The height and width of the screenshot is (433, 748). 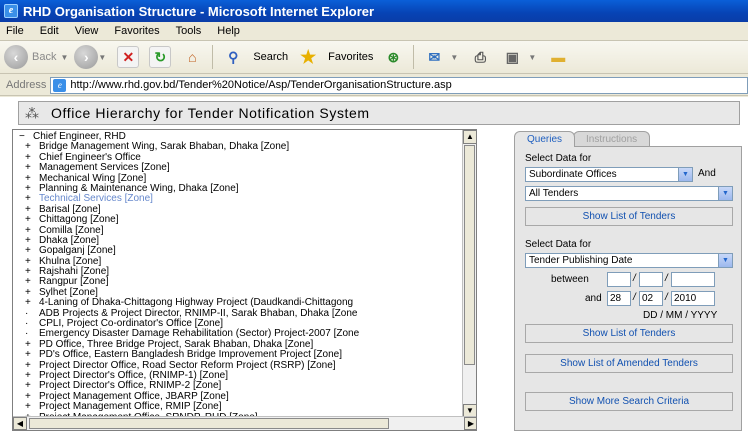 What do you see at coordinates (160, 57) in the screenshot?
I see `refresh-icon: ↻` at bounding box center [160, 57].